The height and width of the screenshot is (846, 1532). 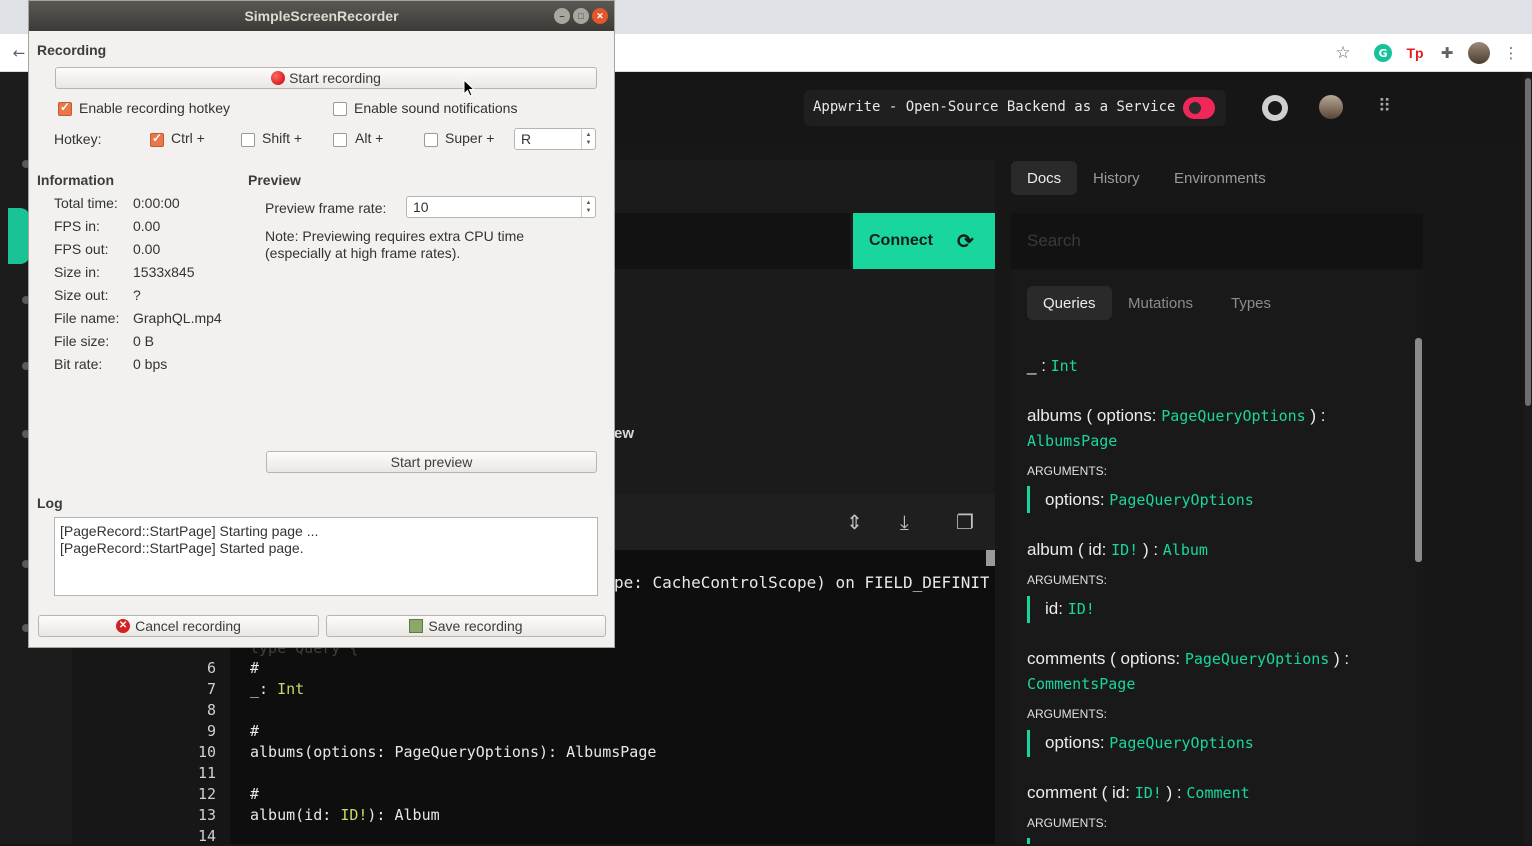 What do you see at coordinates (340, 109) in the screenshot?
I see `enable-sound-checkbox` at bounding box center [340, 109].